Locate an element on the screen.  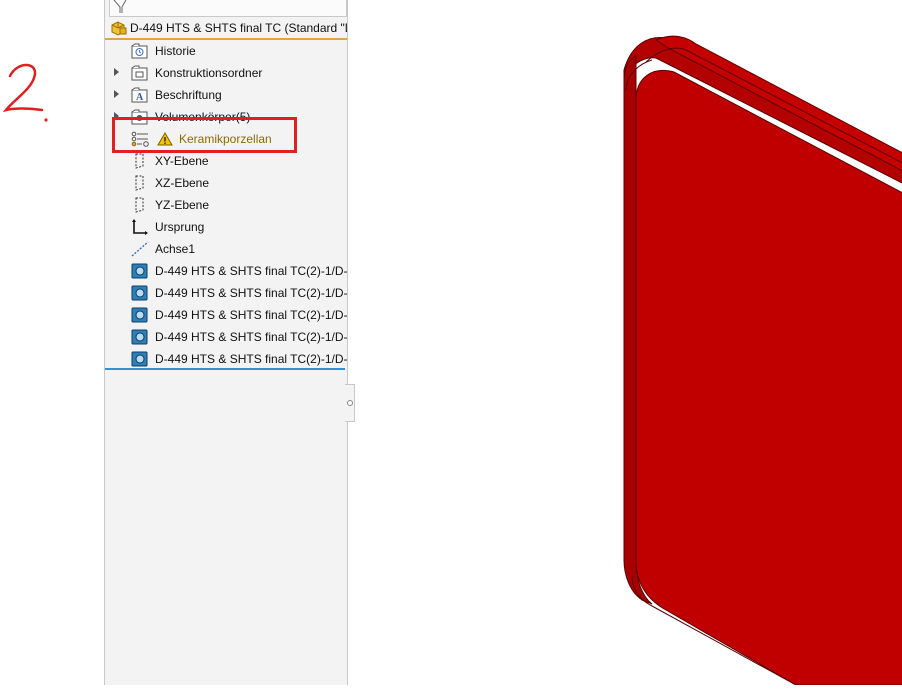
tree-item-label: Beschriftung is located at coordinates (188, 95).